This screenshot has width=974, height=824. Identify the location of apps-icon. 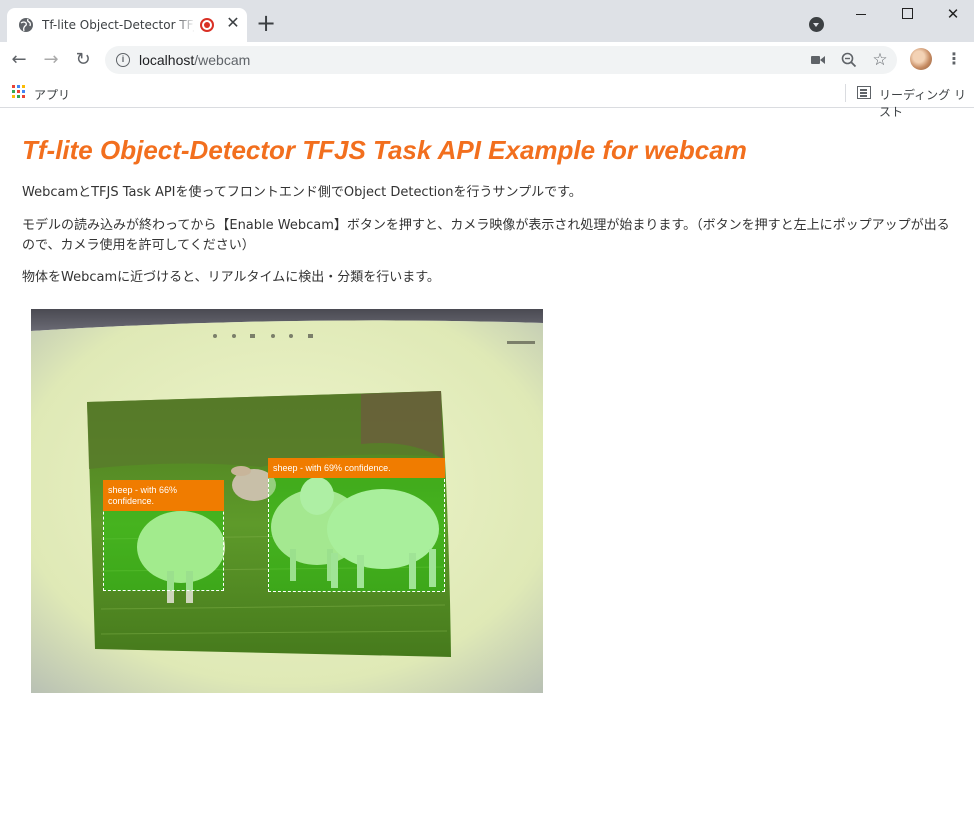
(19, 92).